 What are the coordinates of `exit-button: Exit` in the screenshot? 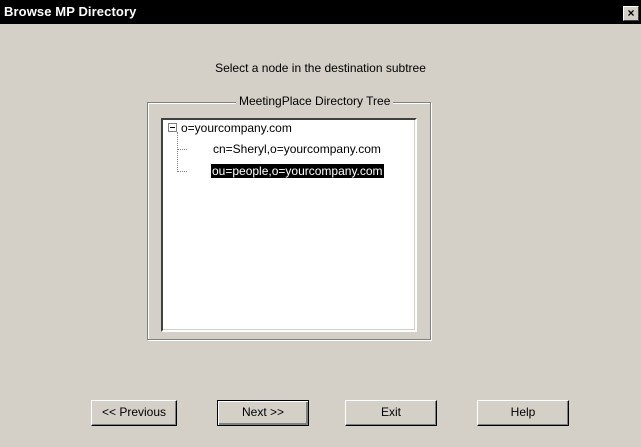 It's located at (391, 413).